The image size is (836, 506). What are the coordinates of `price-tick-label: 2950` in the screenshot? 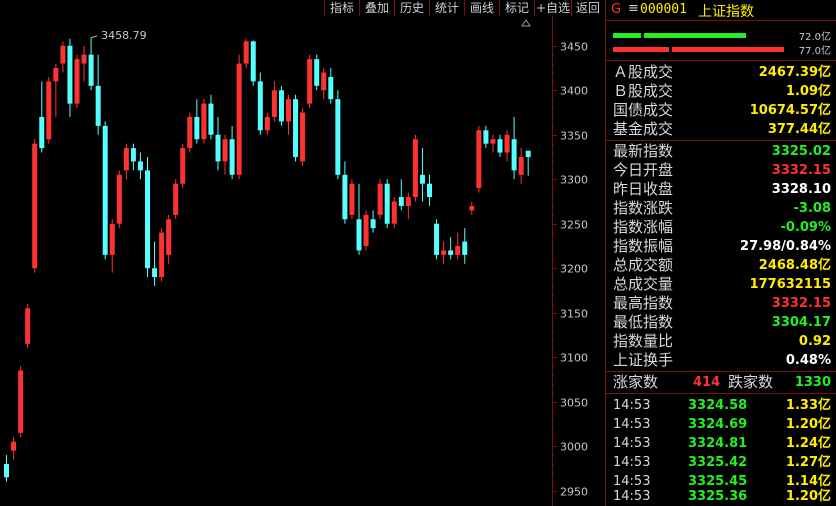 It's located at (574, 492).